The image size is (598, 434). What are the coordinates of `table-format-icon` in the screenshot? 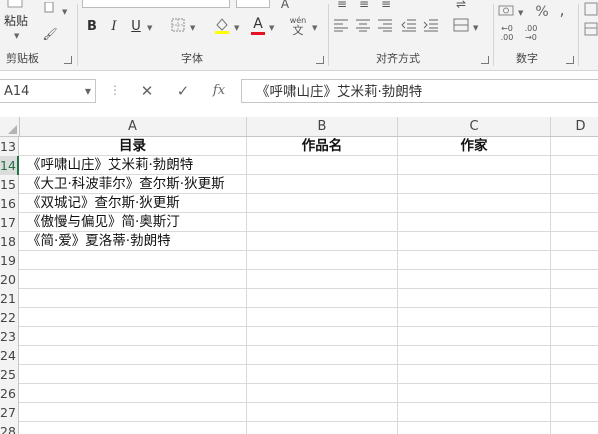 It's located at (591, 31).